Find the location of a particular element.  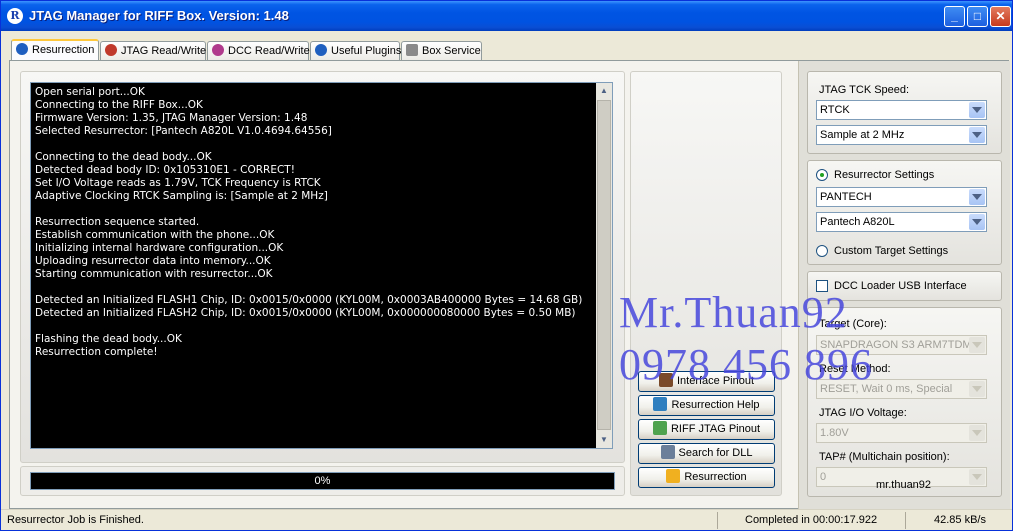

minimize-button: _ is located at coordinates (954, 16).